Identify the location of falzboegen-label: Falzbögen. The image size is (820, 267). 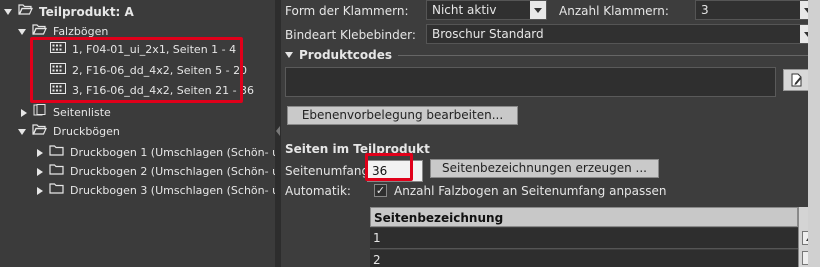
(81, 31).